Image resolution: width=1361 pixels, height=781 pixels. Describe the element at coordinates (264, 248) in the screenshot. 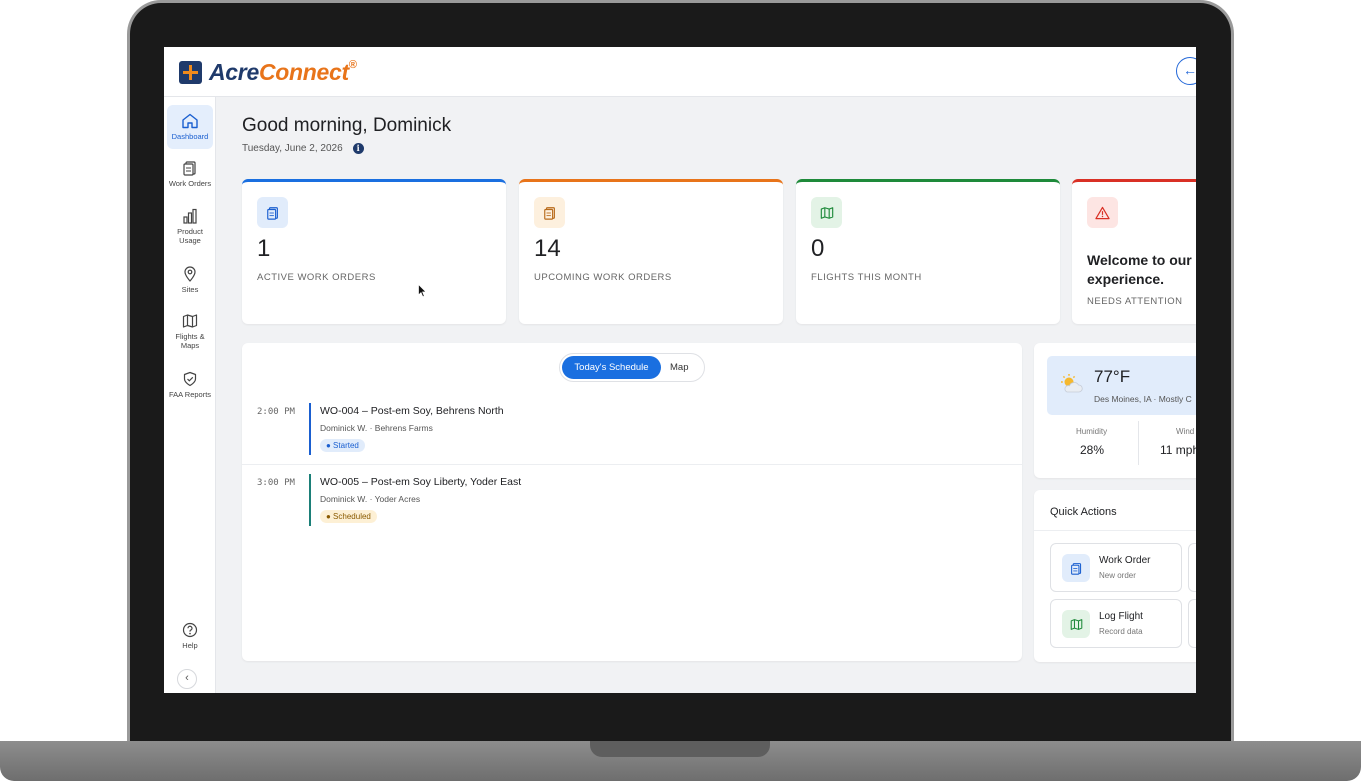

I see `stat-value: 1` at that location.